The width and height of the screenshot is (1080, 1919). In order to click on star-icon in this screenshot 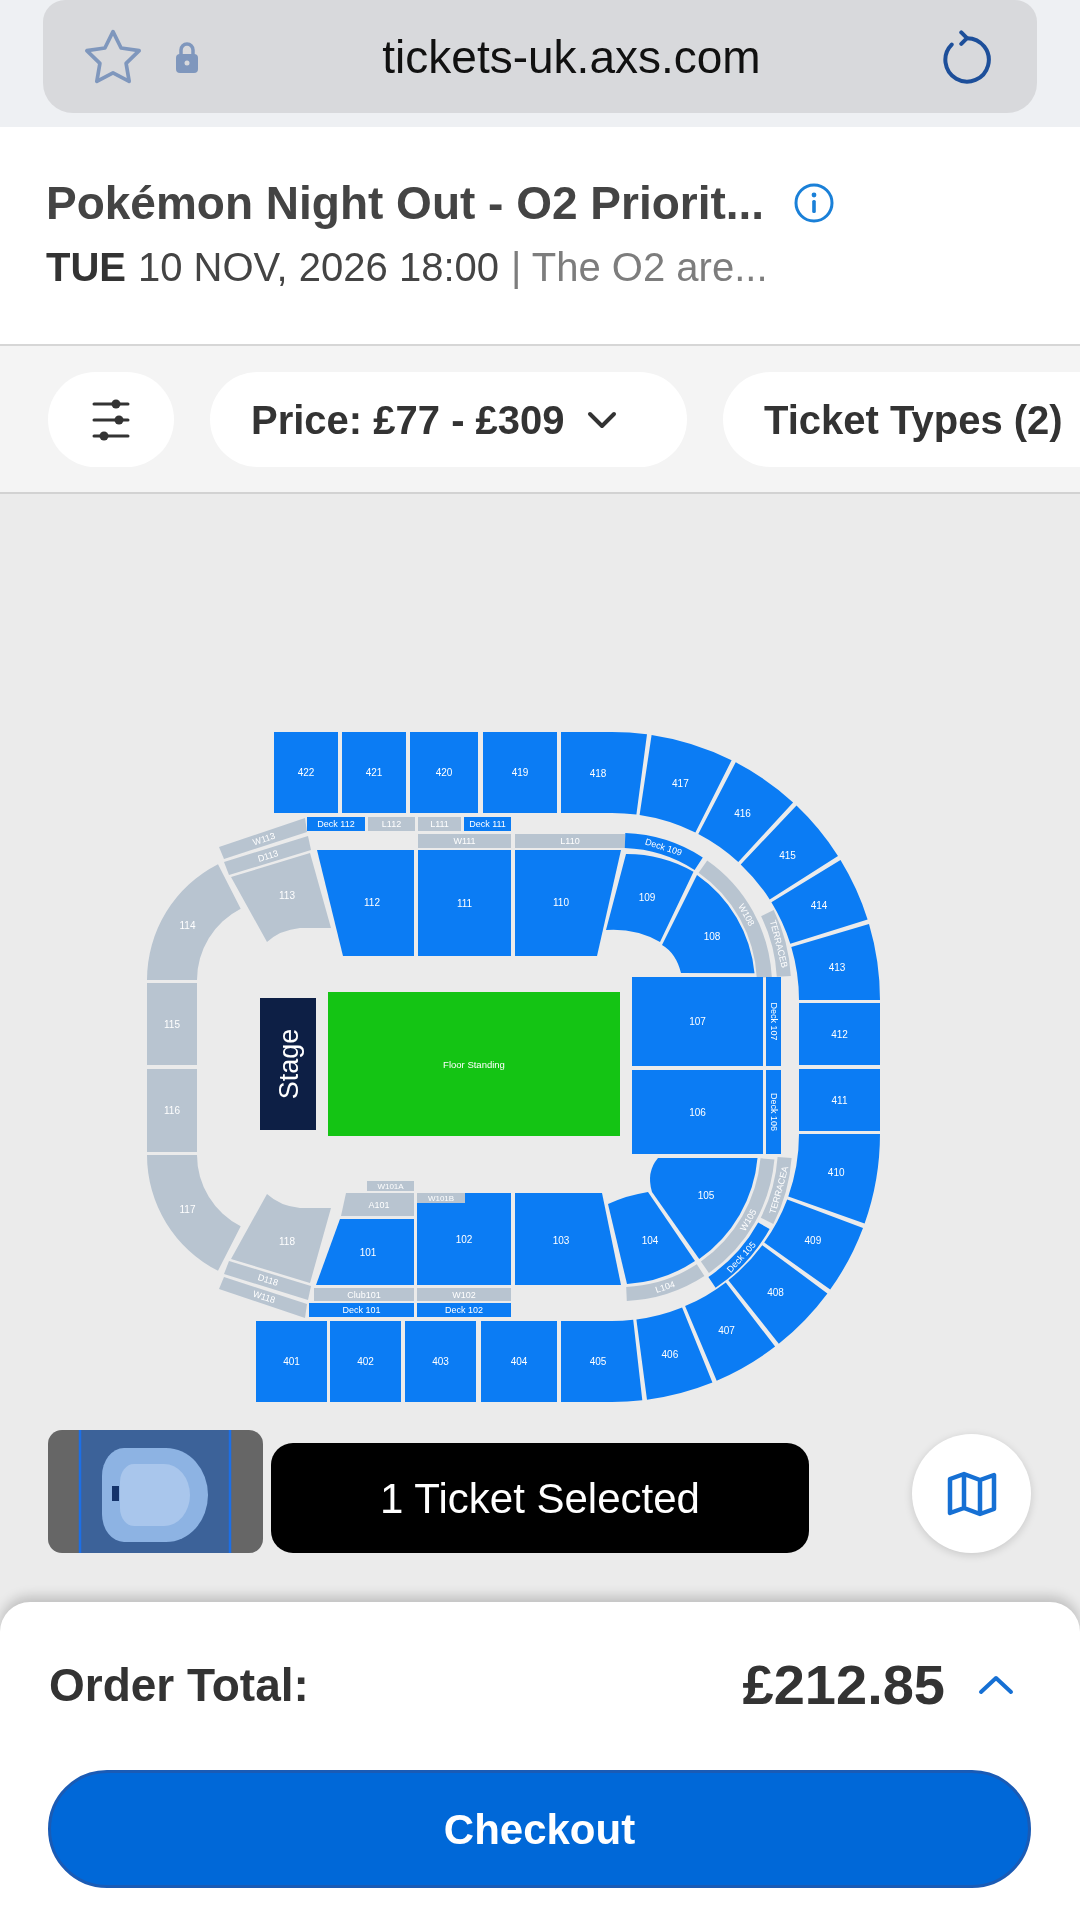, I will do `click(113, 56)`.